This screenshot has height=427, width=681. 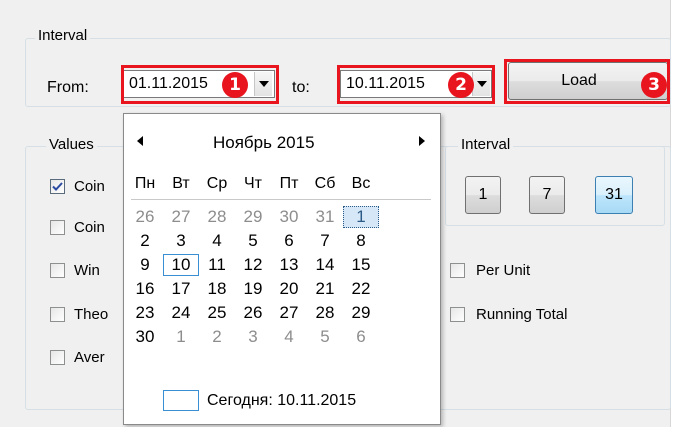 I want to click on weekday-label: Пн, so click(x=145, y=183).